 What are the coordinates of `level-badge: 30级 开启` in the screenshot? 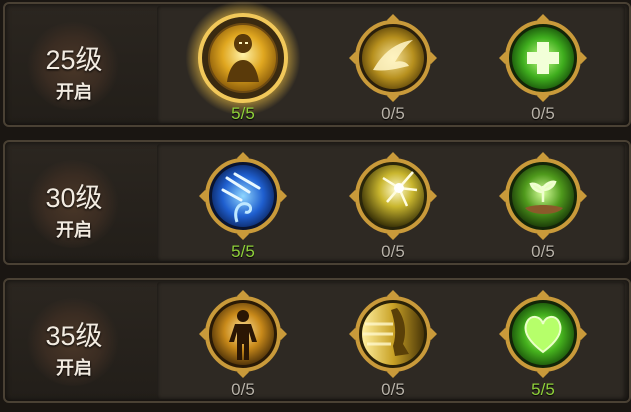 It's located at (79, 202).